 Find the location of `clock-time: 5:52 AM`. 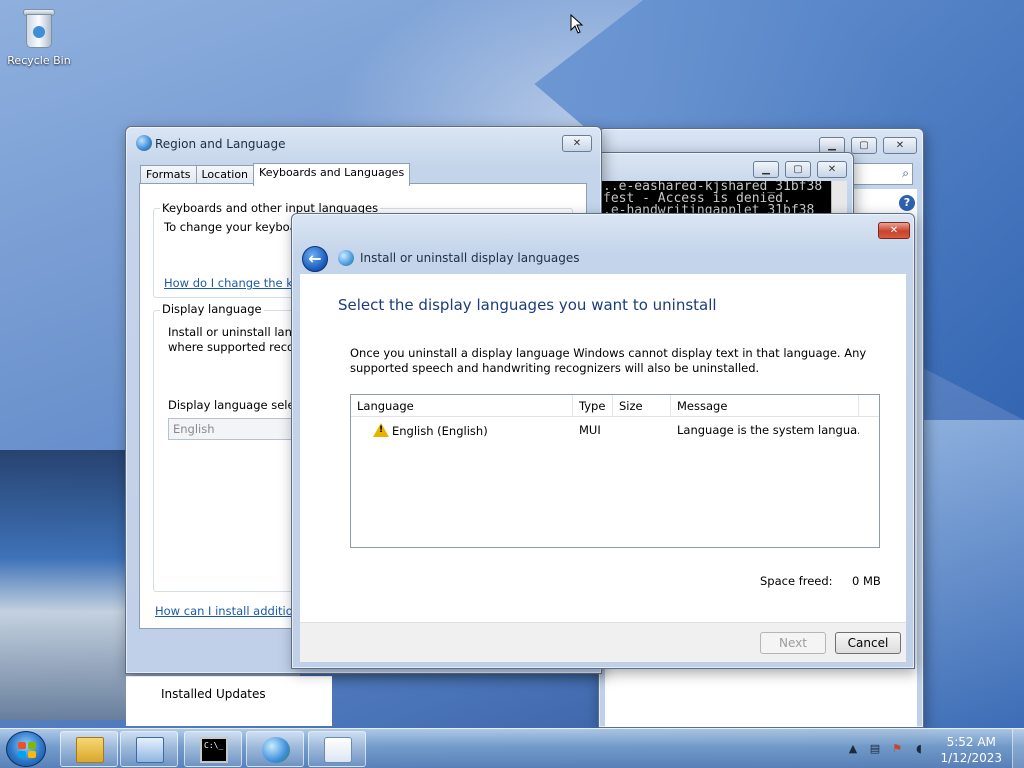

clock-time: 5:52 AM is located at coordinates (971, 742).